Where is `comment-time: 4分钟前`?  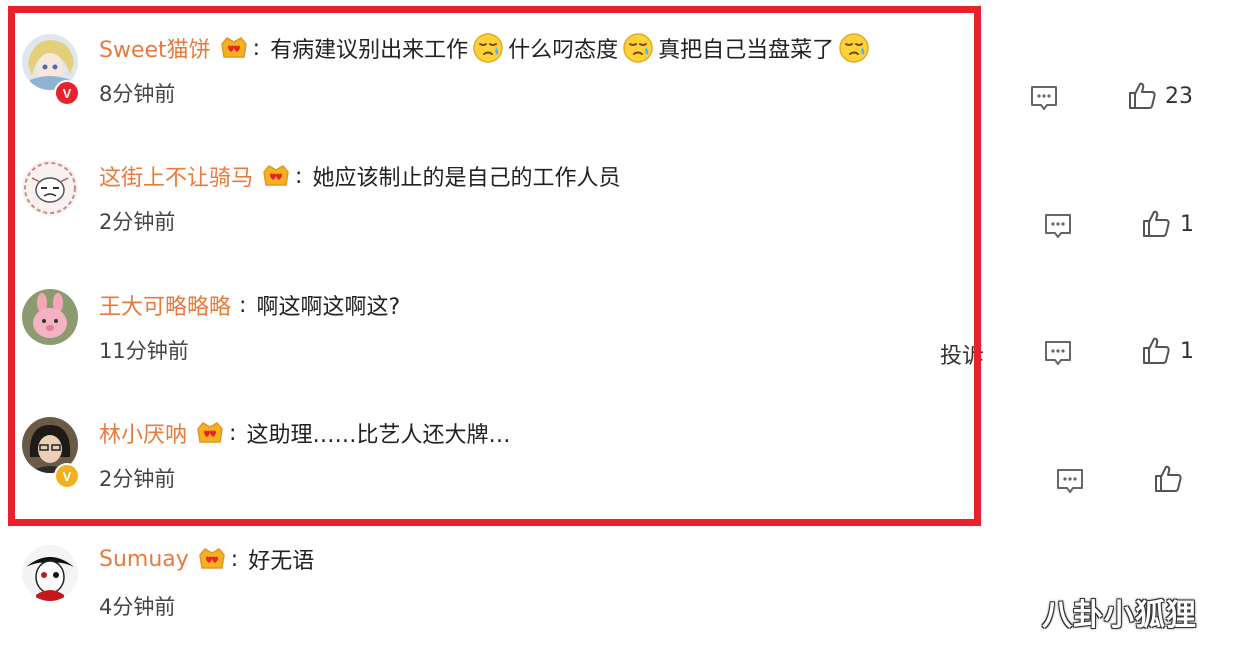 comment-time: 4分钟前 is located at coordinates (137, 607).